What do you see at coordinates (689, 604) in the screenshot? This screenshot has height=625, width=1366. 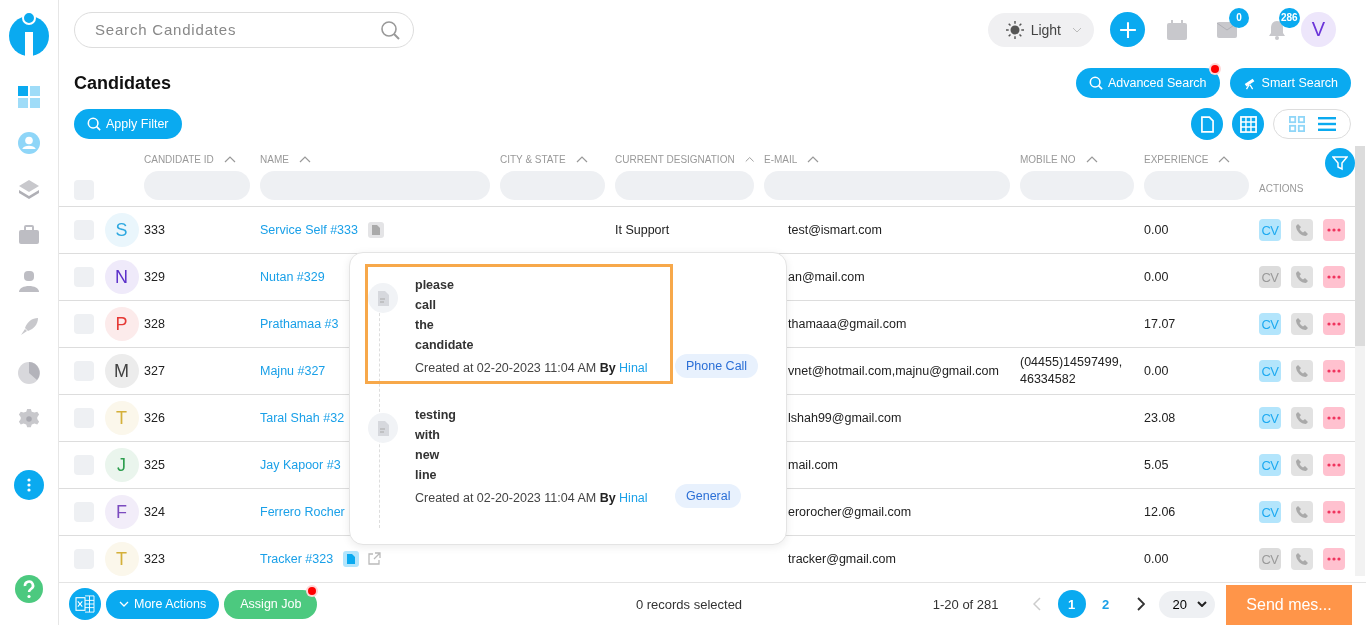 I see `selection-count: 0 records selected` at bounding box center [689, 604].